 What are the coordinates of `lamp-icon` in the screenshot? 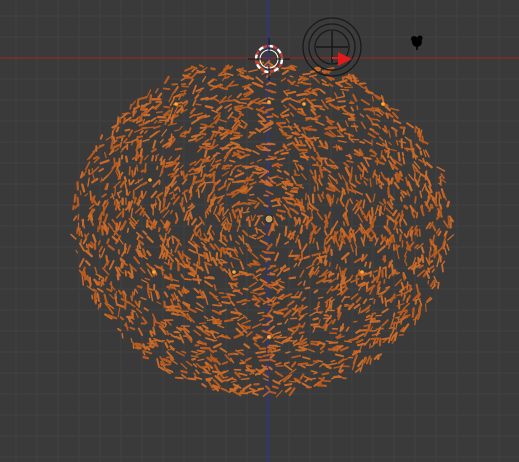 It's located at (417, 43).